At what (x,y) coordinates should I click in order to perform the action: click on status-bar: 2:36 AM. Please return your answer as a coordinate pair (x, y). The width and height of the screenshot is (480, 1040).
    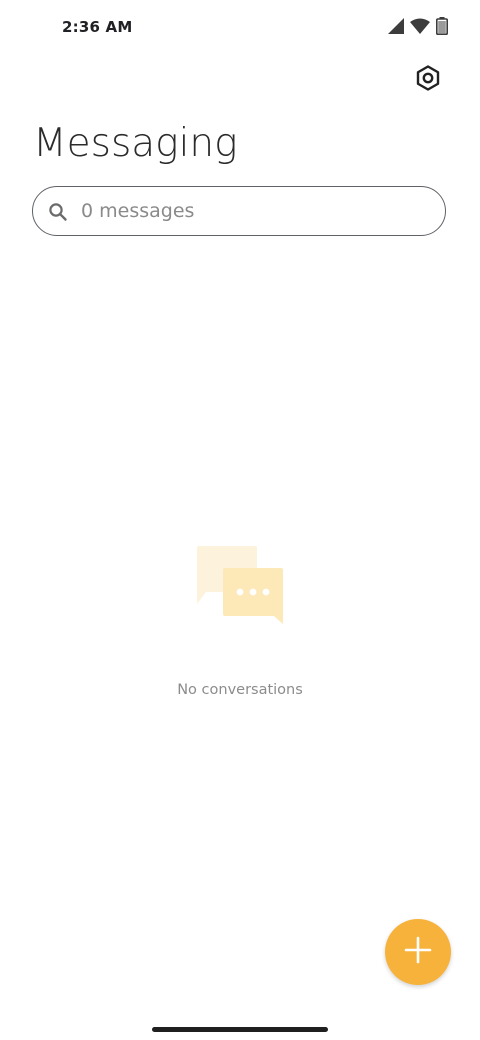
    Looking at the image, I should click on (240, 28).